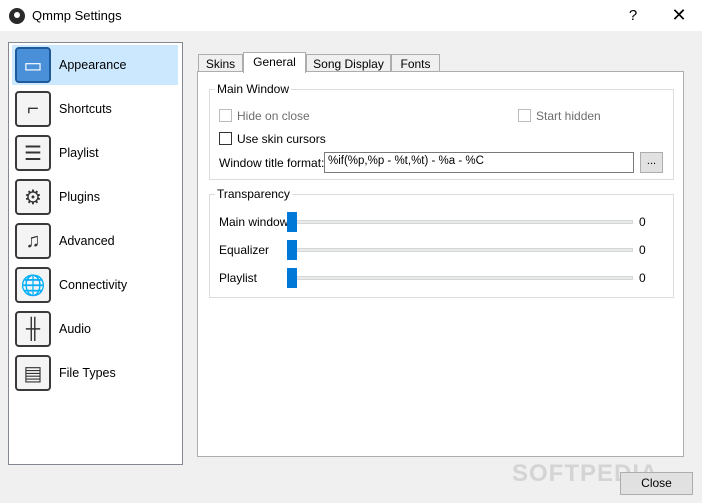 The image size is (702, 503). Describe the element at coordinates (75, 329) in the screenshot. I see `sidebar-item-label: Audio` at that location.